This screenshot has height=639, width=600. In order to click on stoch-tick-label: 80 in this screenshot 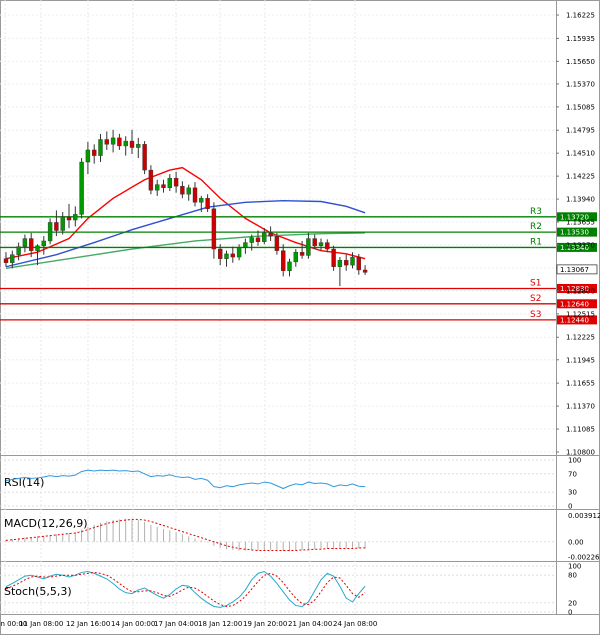, I will do `click(572, 576)`.